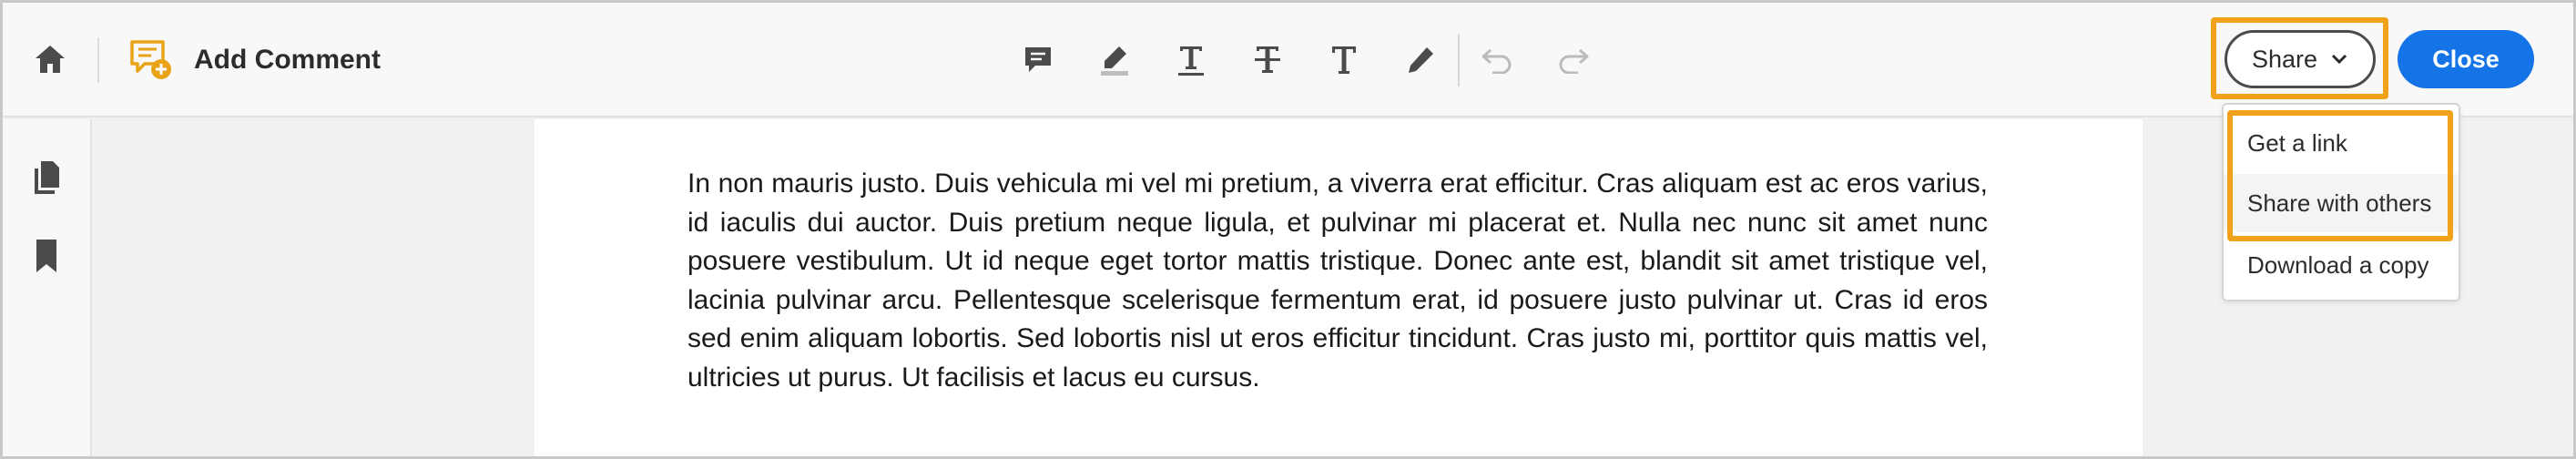 This screenshot has width=2576, height=459. I want to click on strikethrough-tool, so click(1268, 61).